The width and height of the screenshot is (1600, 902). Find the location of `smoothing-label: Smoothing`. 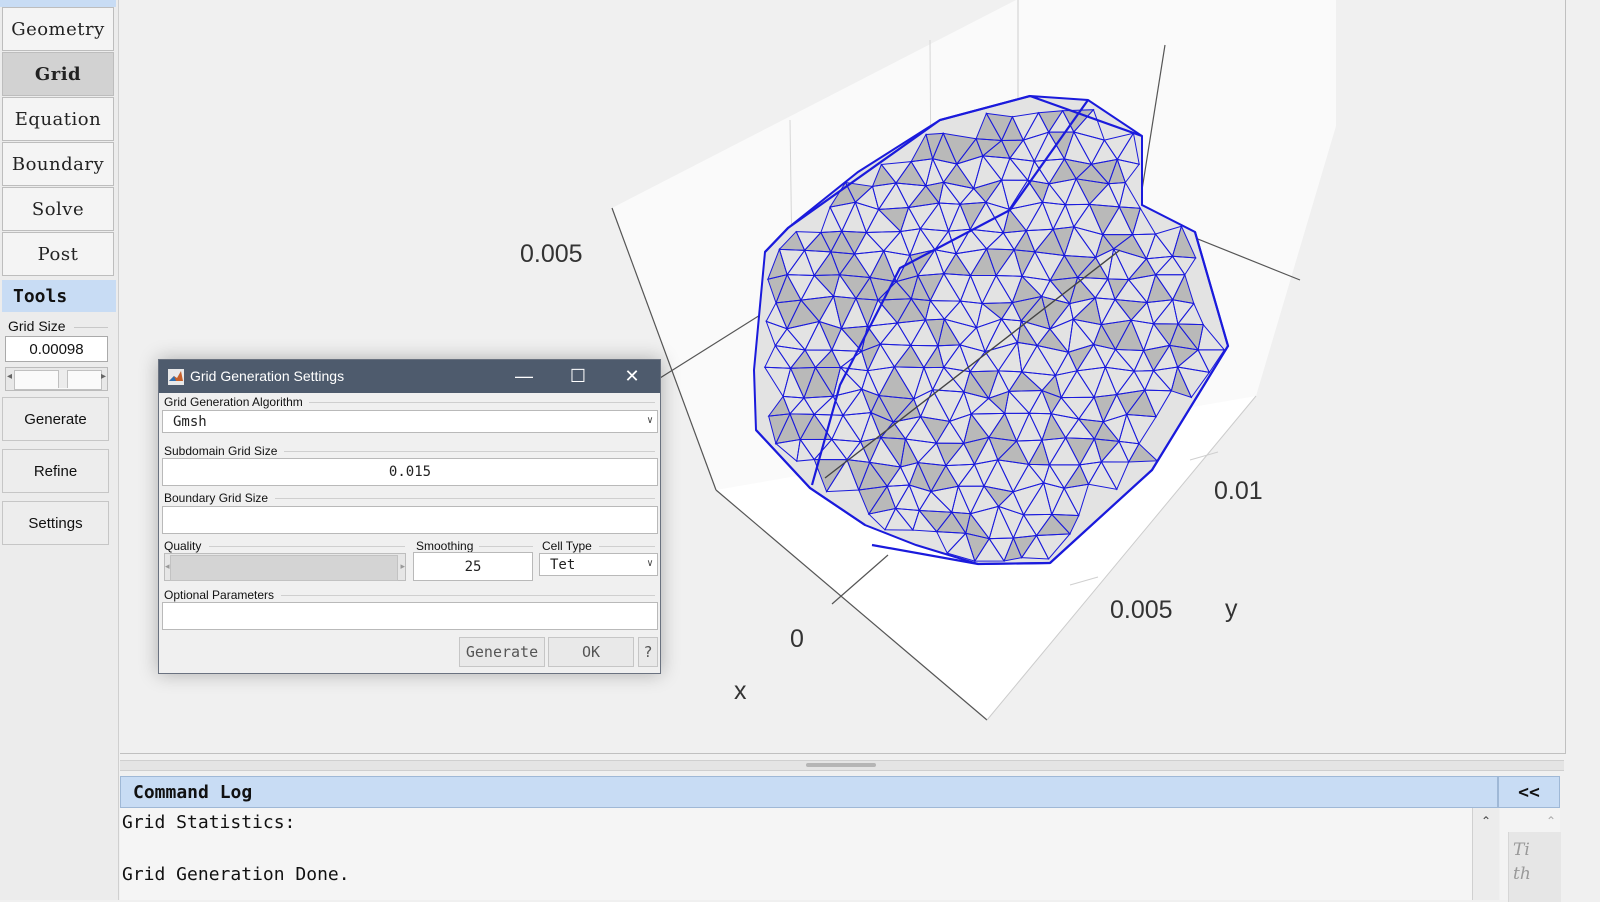

smoothing-label: Smoothing is located at coordinates (446, 546).